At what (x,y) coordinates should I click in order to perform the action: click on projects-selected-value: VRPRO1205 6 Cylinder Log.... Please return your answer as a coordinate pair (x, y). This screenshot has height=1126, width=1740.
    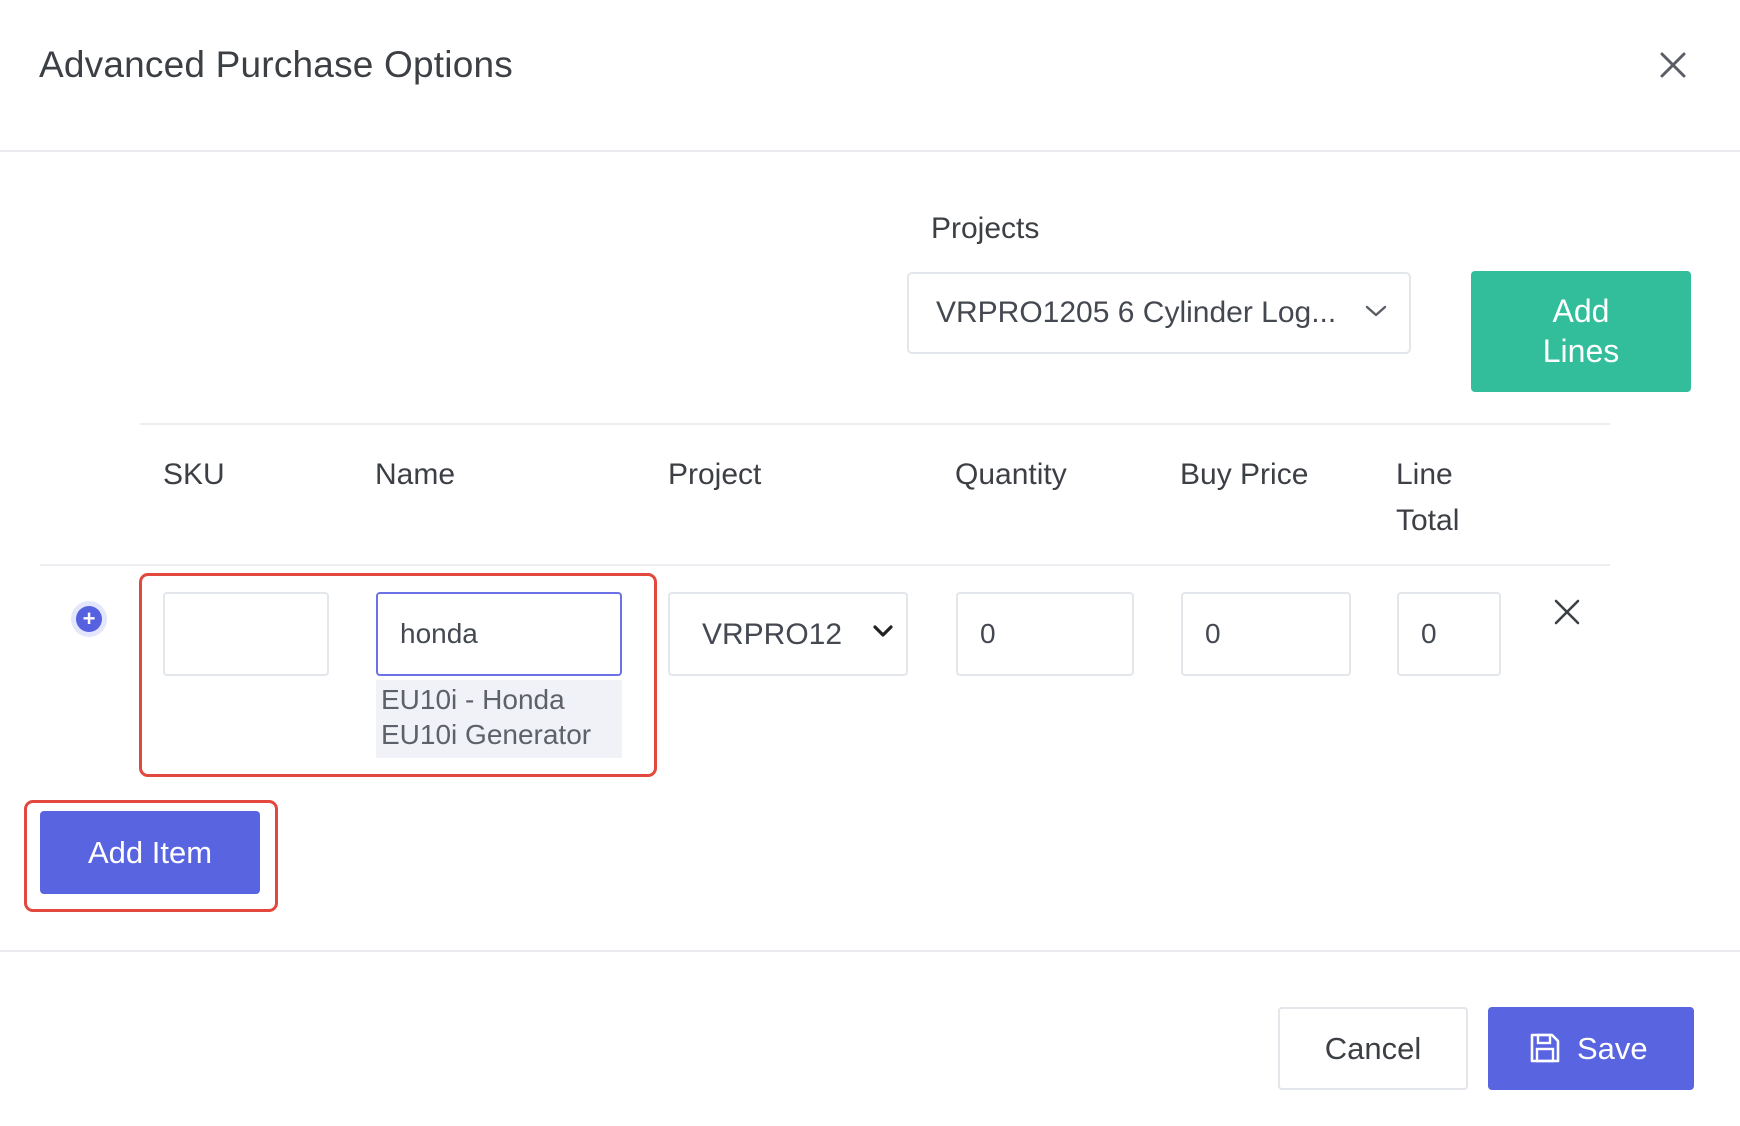
    Looking at the image, I should click on (1136, 312).